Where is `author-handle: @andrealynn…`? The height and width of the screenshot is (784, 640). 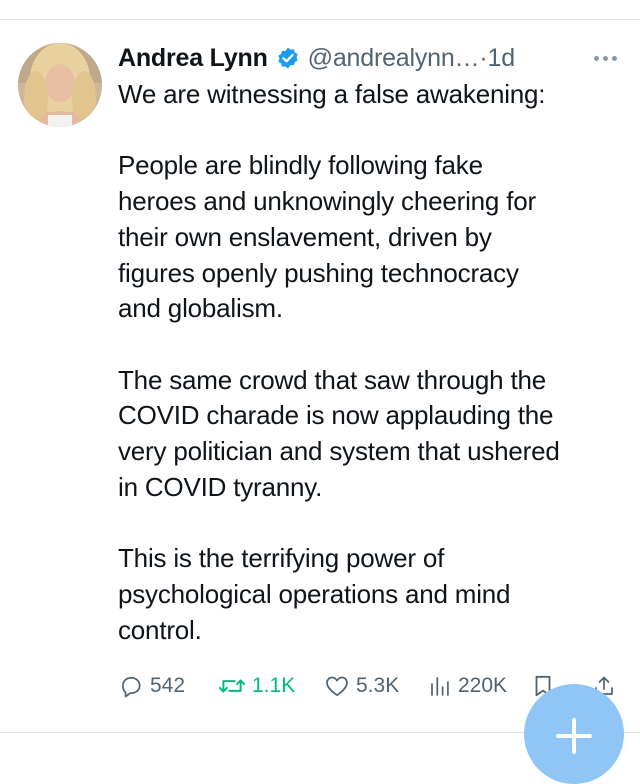
author-handle: @andrealynn… is located at coordinates (394, 58).